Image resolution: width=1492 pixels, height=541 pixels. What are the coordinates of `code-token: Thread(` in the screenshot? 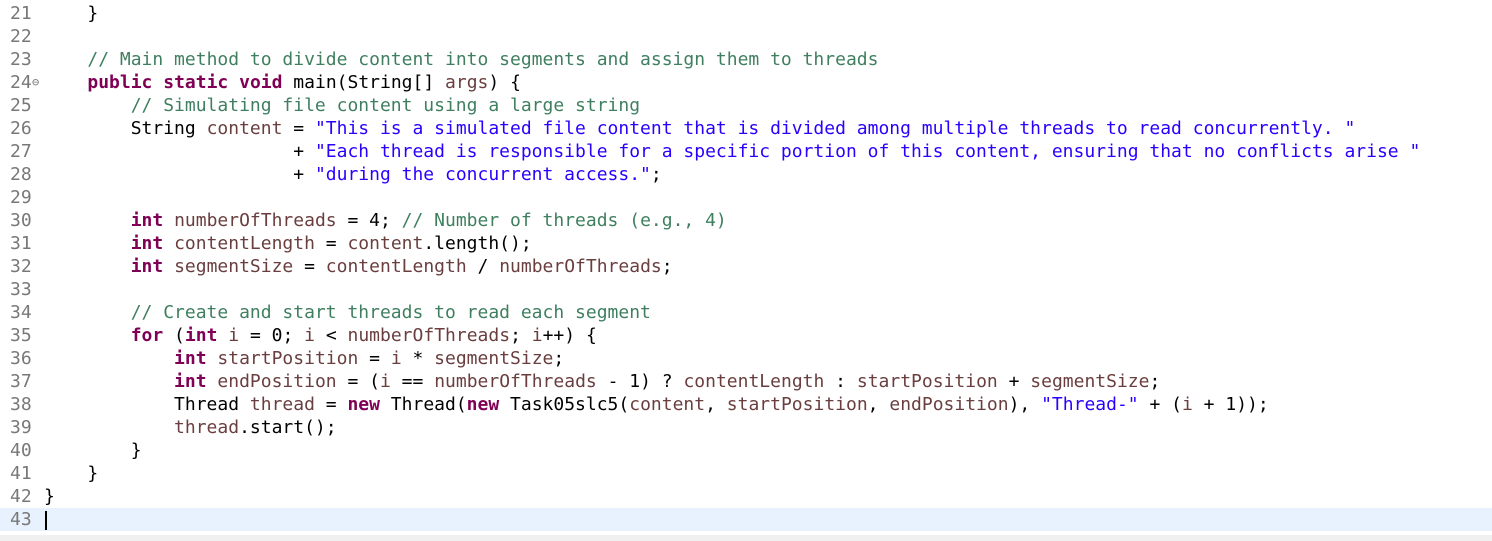 It's located at (423, 404).